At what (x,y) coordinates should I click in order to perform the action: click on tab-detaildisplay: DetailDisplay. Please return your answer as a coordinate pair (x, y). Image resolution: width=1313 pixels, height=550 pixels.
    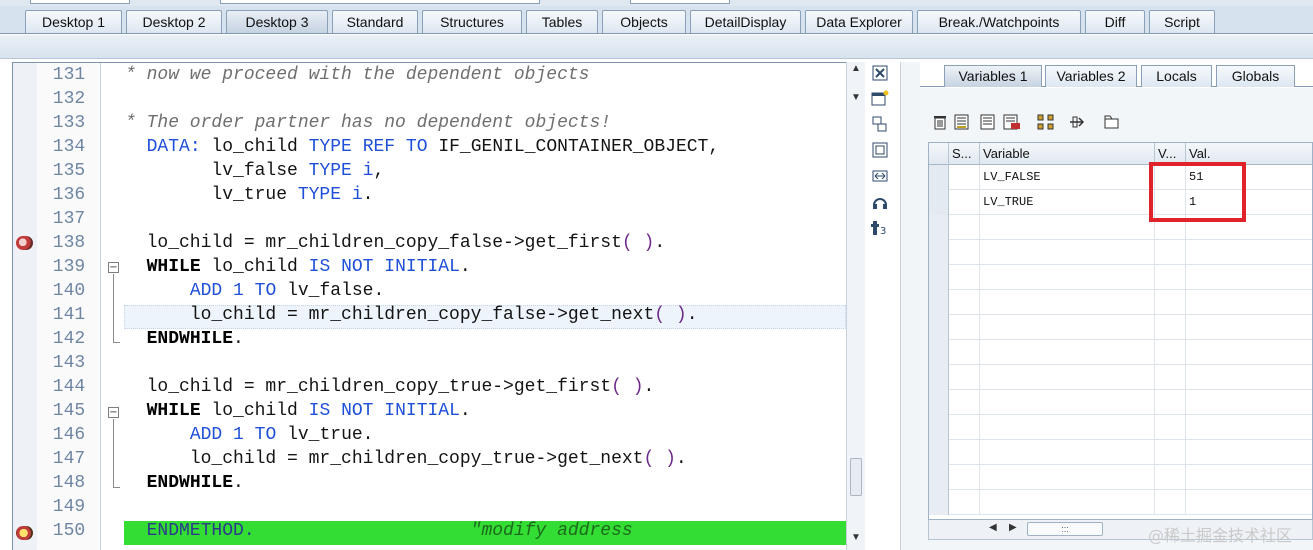
    Looking at the image, I should click on (745, 21).